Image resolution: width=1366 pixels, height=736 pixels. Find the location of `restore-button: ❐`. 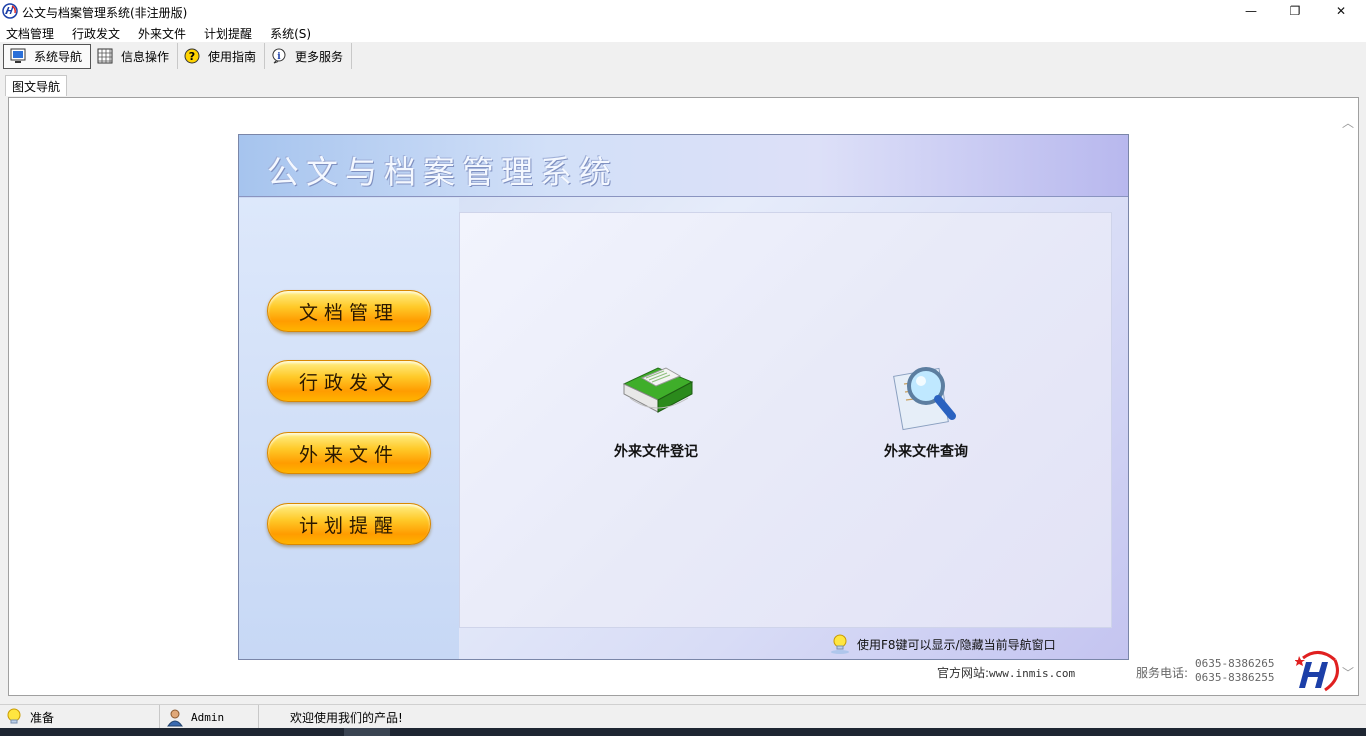

restore-button: ❐ is located at coordinates (1295, 11).